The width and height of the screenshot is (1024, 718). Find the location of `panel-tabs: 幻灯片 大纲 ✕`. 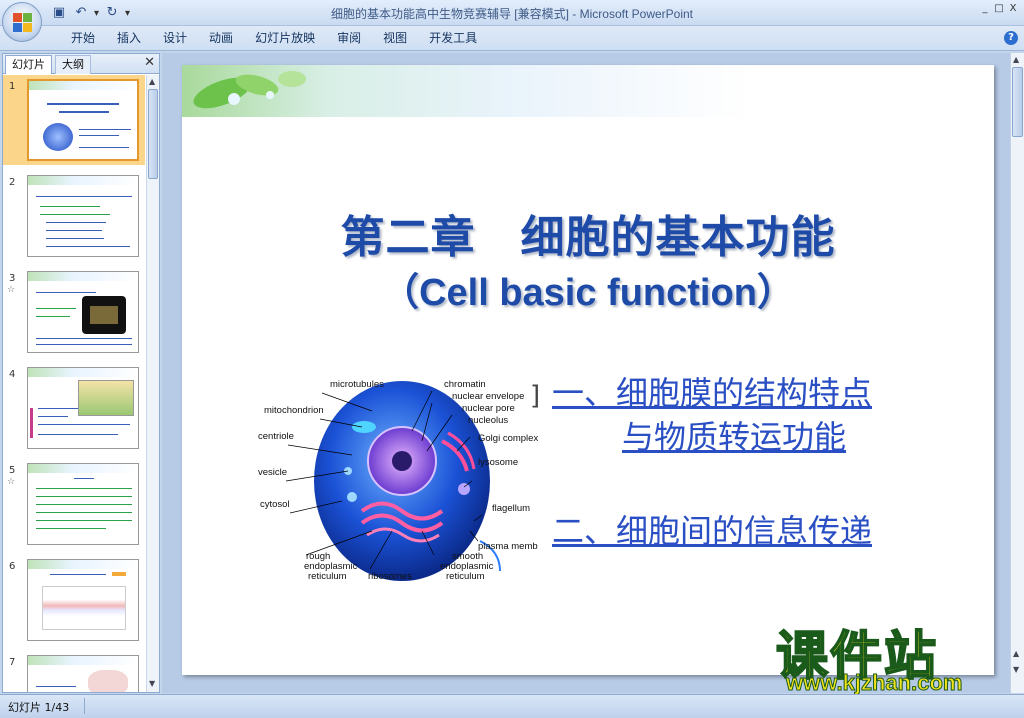

panel-tabs: 幻灯片 大纲 ✕ is located at coordinates (81, 64).